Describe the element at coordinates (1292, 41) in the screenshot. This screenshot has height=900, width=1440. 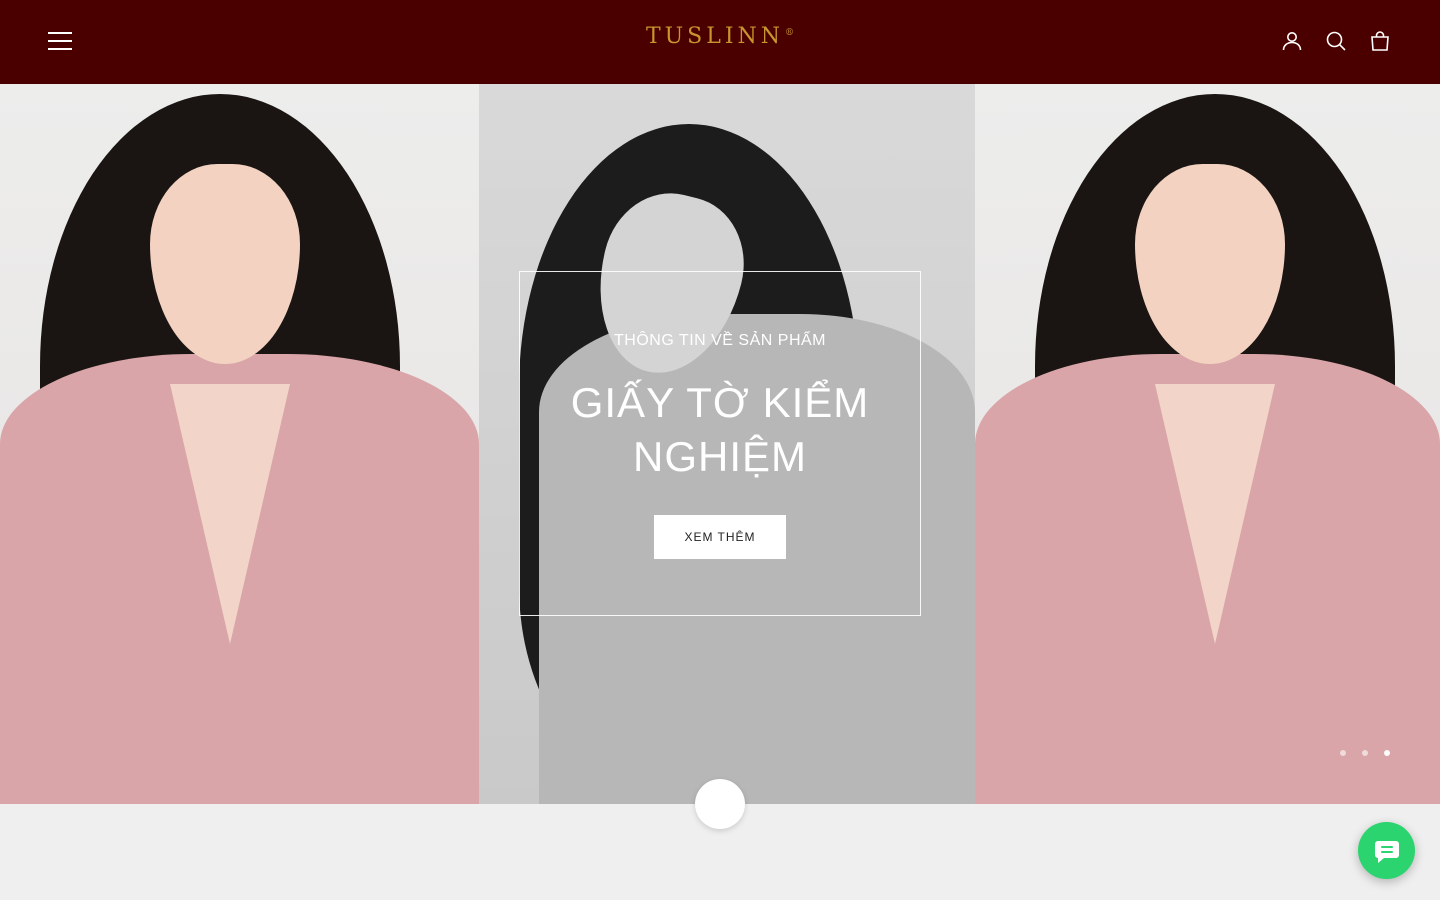
I see `account-icon` at that location.